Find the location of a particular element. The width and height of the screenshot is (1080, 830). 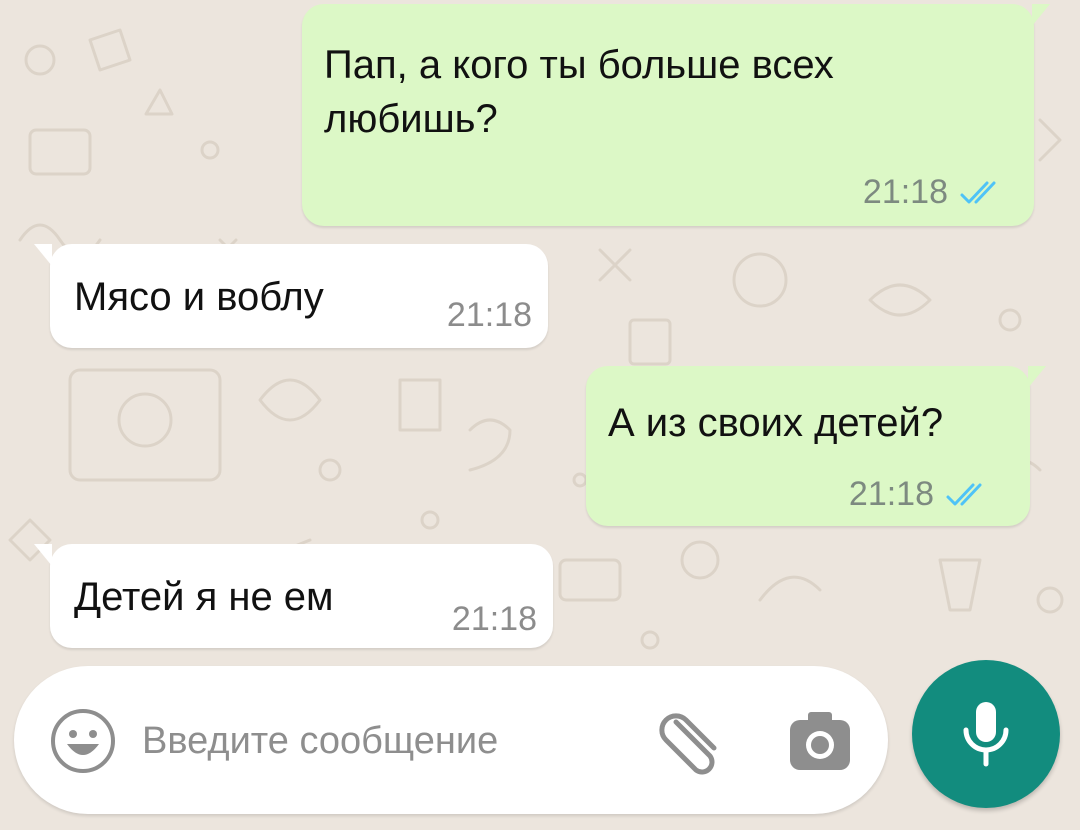

message-text: Пап, а кого ты больше всех любишь? is located at coordinates (579, 92).